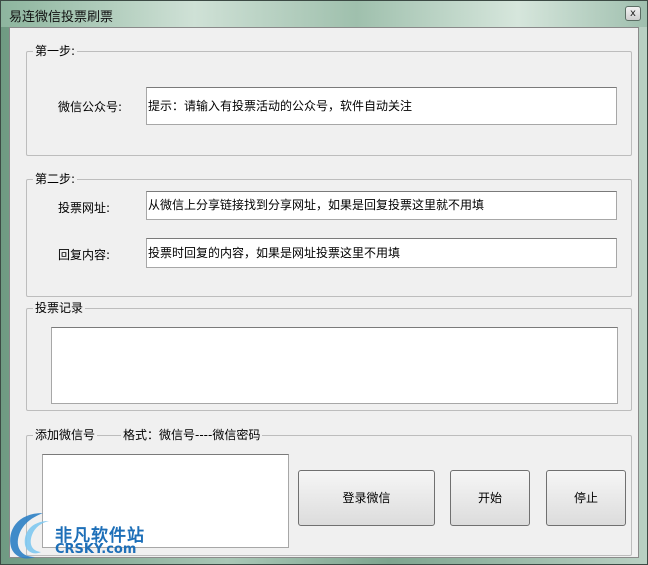 This screenshot has height=565, width=648. Describe the element at coordinates (192, 435) in the screenshot. I see `format-hint-label: 格式：微信号----微信密码` at that location.